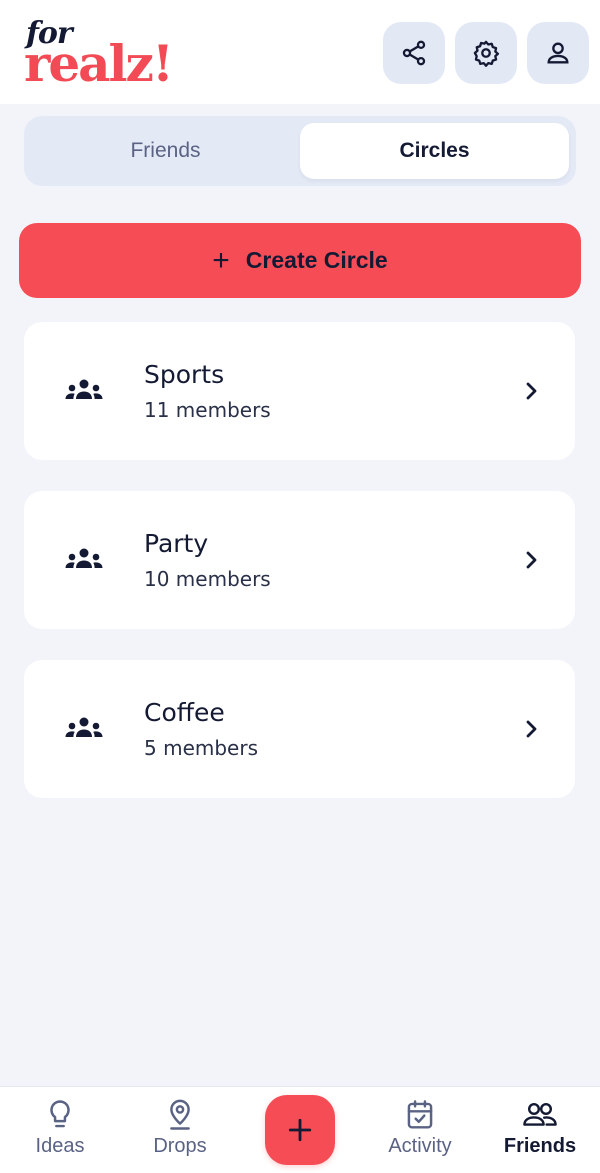 Image resolution: width=600 pixels, height=1173 pixels. Describe the element at coordinates (201, 748) in the screenshot. I see `circle-member-count: 5 members` at that location.